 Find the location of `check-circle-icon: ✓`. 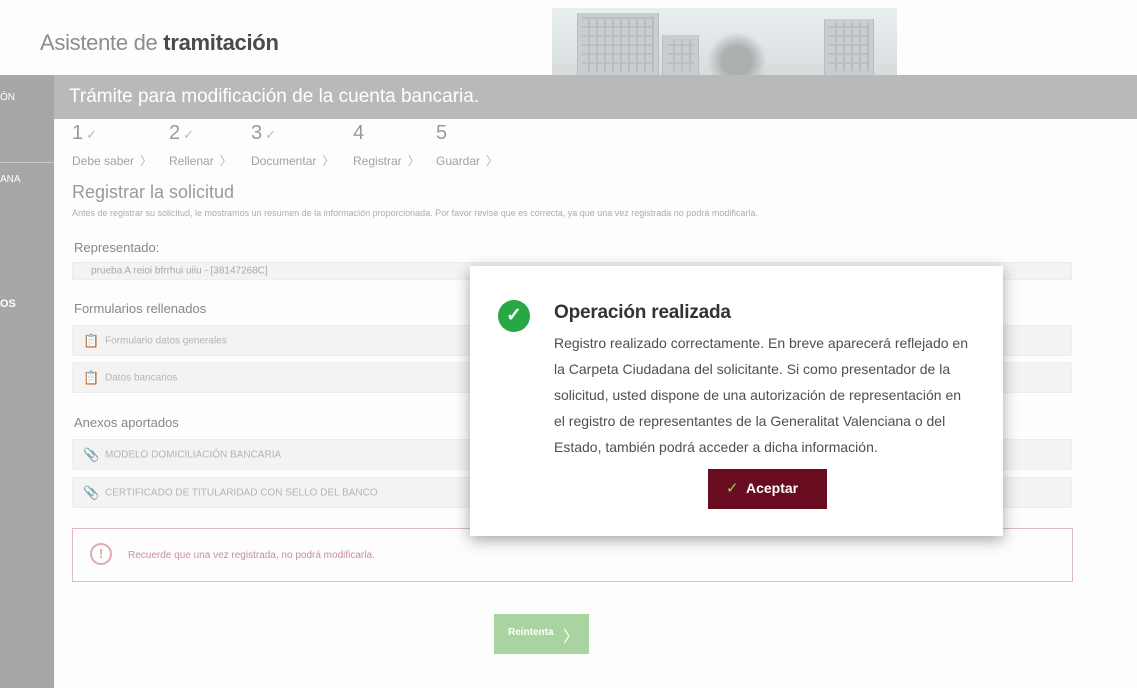

check-circle-icon: ✓ is located at coordinates (514, 316).